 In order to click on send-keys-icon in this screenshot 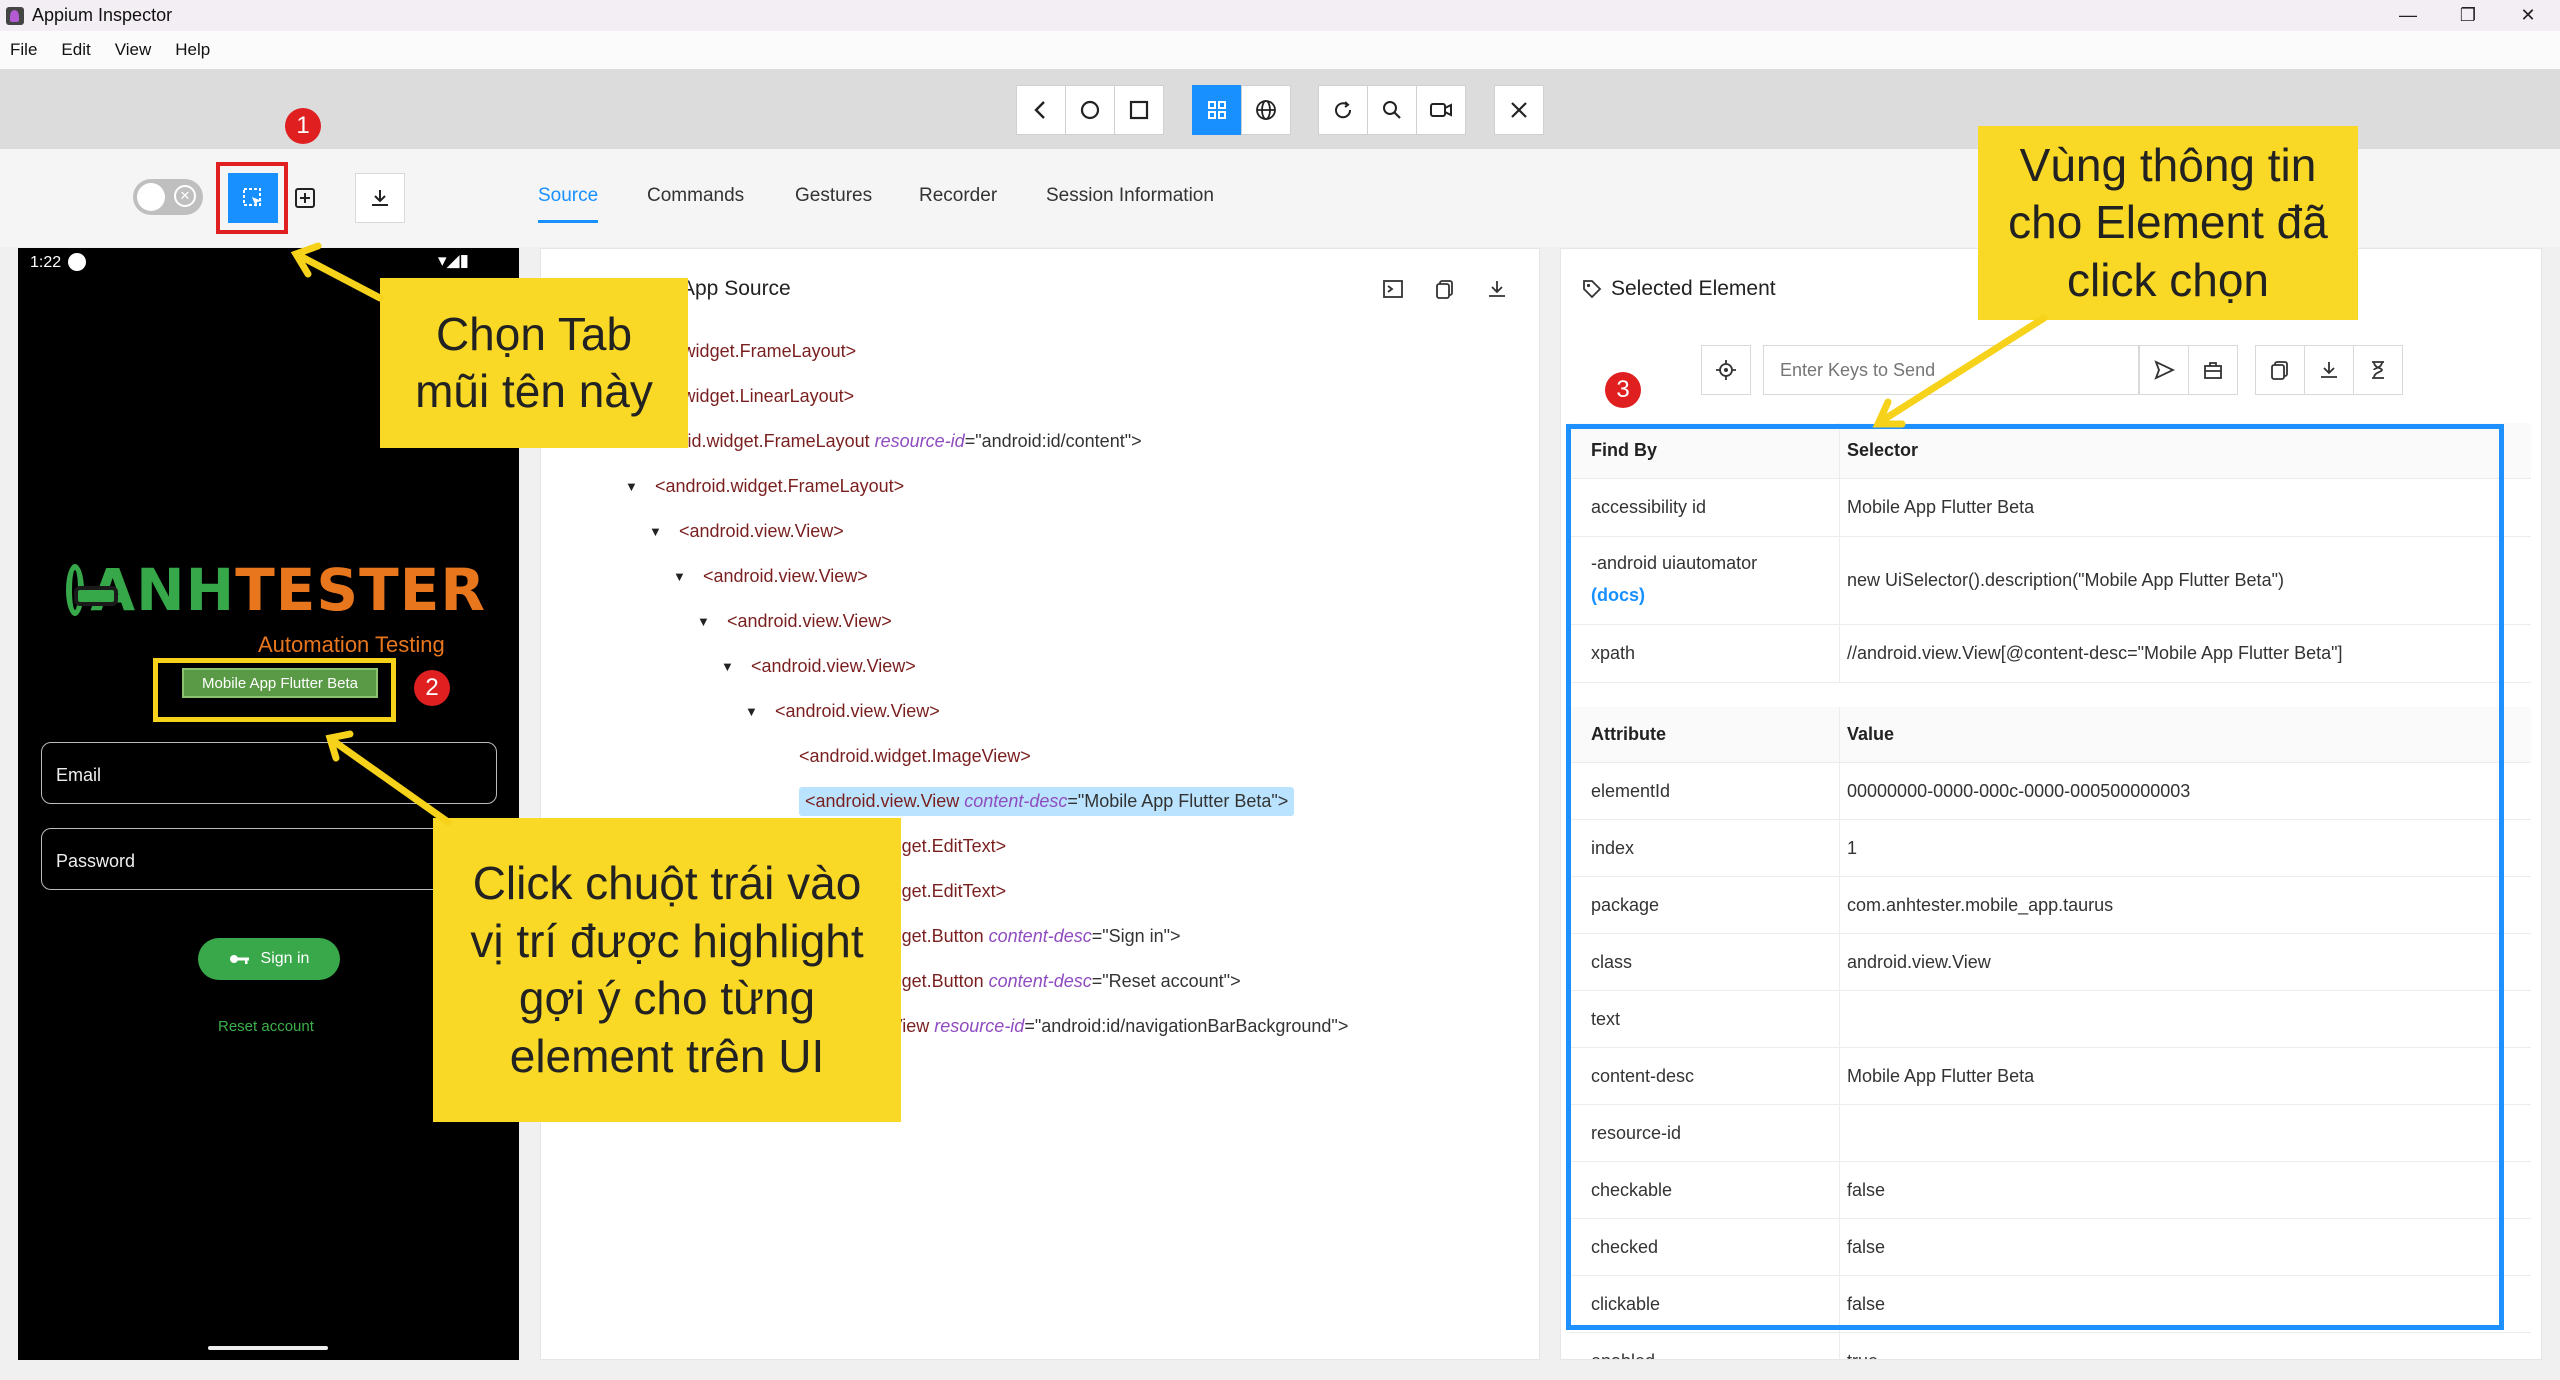, I will do `click(2164, 370)`.